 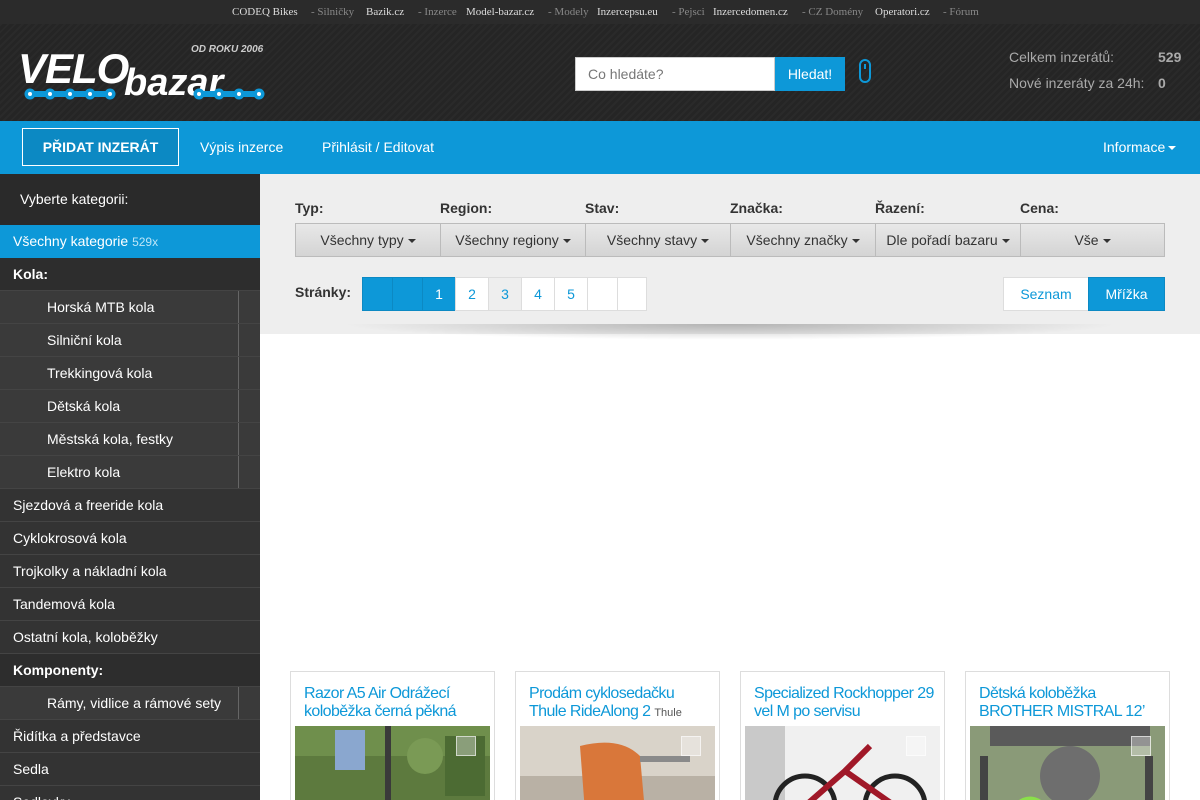 What do you see at coordinates (130, 571) in the screenshot?
I see `sidebar-item-tricycles: Trojkolky a nákladní kola` at bounding box center [130, 571].